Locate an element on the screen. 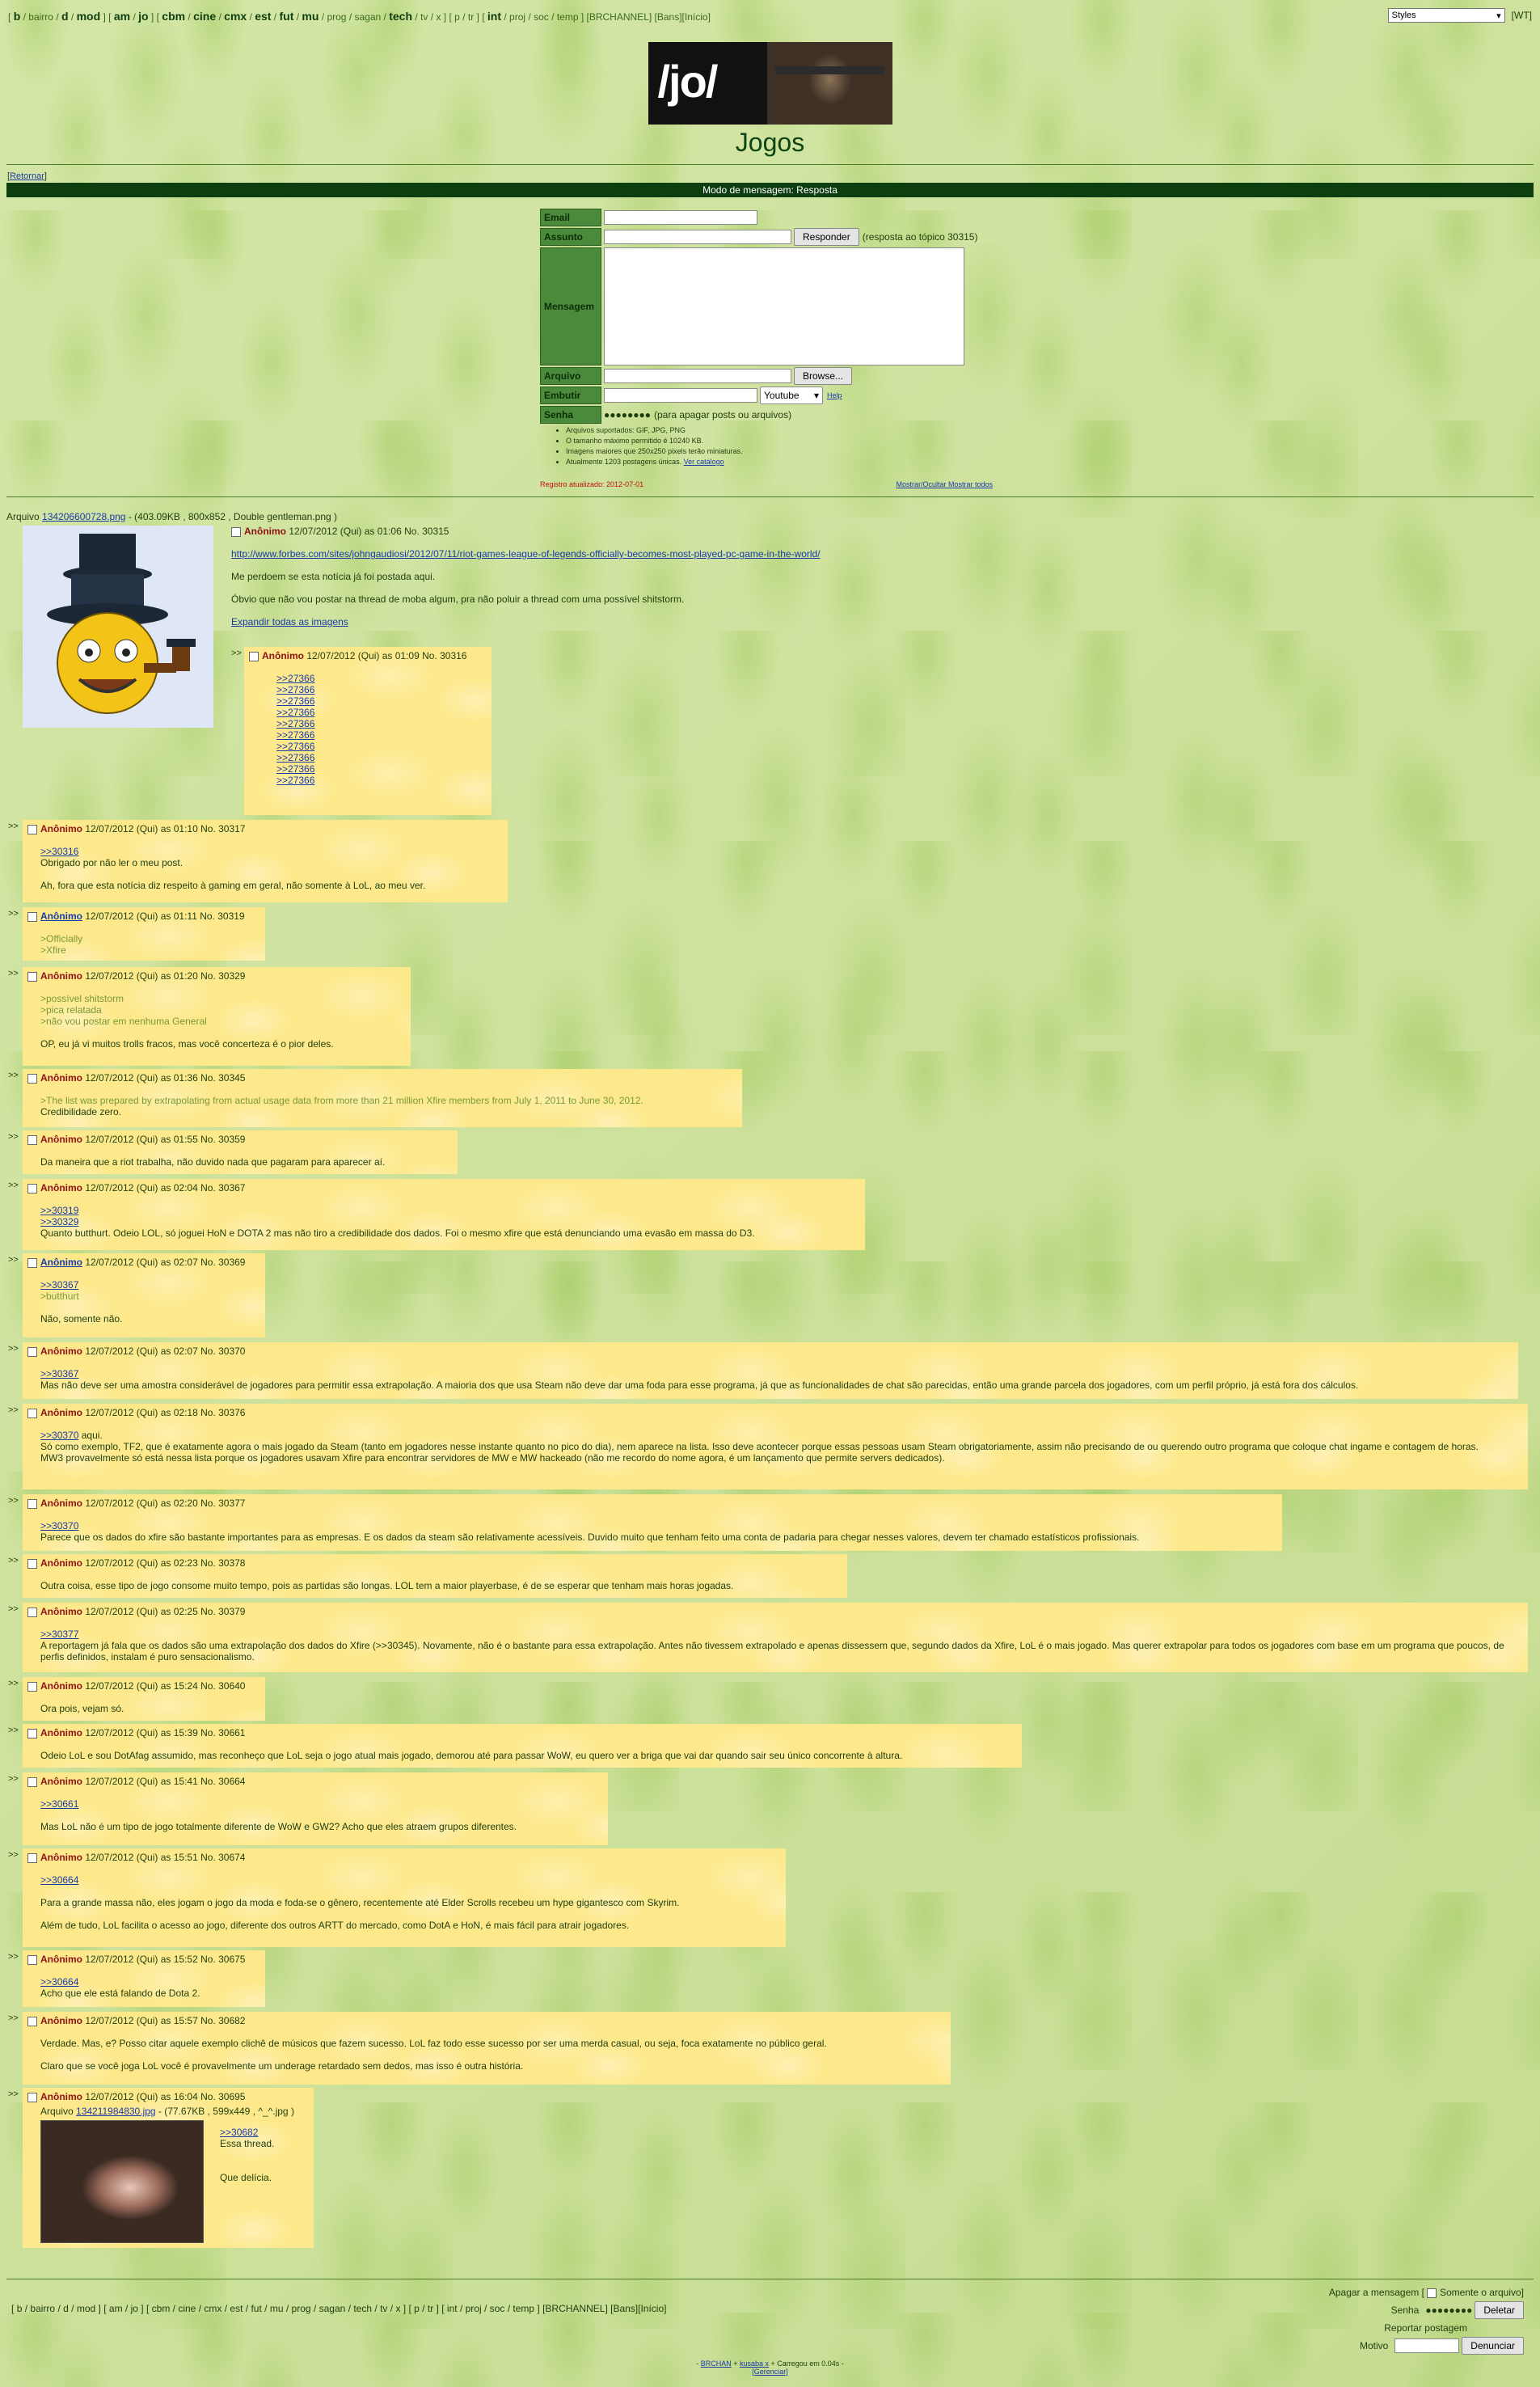  poster-name: Anônimo is located at coordinates (61, 916).